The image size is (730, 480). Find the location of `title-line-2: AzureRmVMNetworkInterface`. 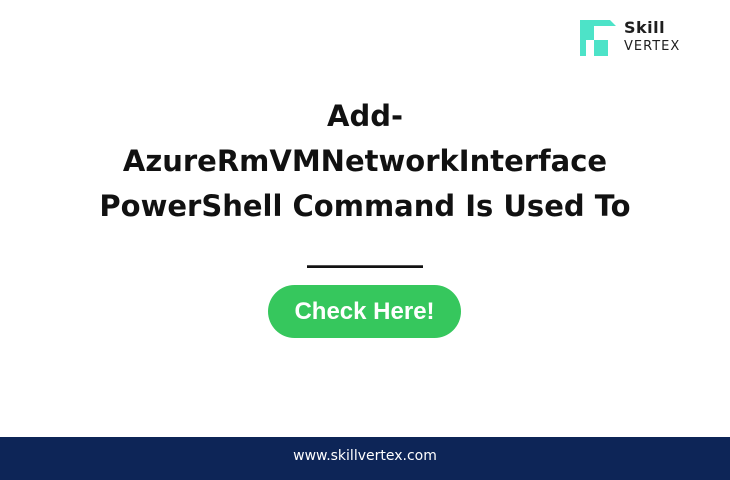

title-line-2: AzureRmVMNetworkInterface is located at coordinates (365, 161).